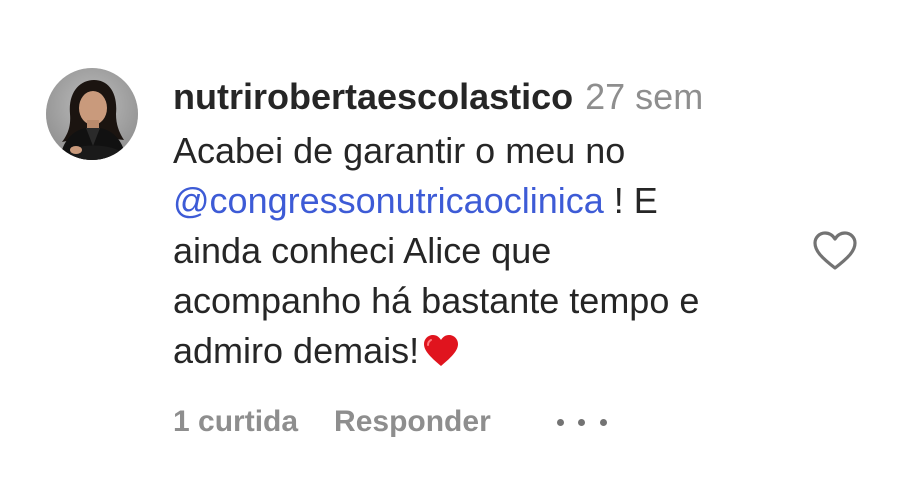 The width and height of the screenshot is (900, 500). I want to click on comment-line-4: acompanho há bastante tempo e, so click(436, 300).